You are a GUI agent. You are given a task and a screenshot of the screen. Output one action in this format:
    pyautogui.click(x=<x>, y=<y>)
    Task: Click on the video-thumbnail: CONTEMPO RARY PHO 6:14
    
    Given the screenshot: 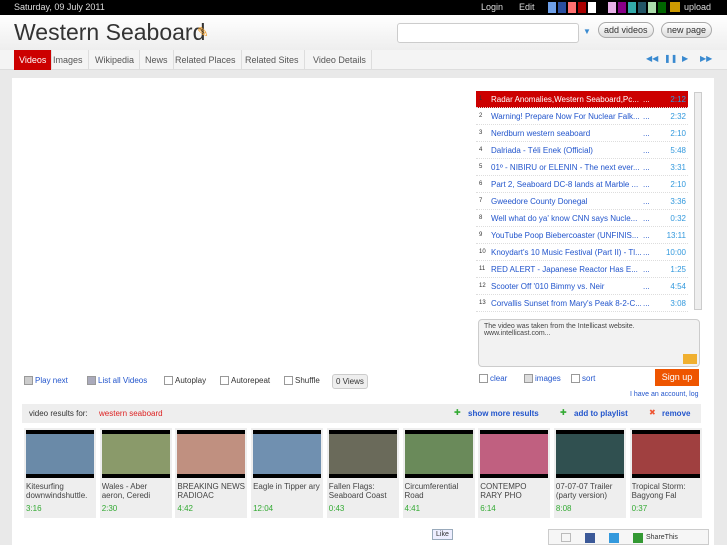 What is the action you would take?
    pyautogui.click(x=514, y=473)
    